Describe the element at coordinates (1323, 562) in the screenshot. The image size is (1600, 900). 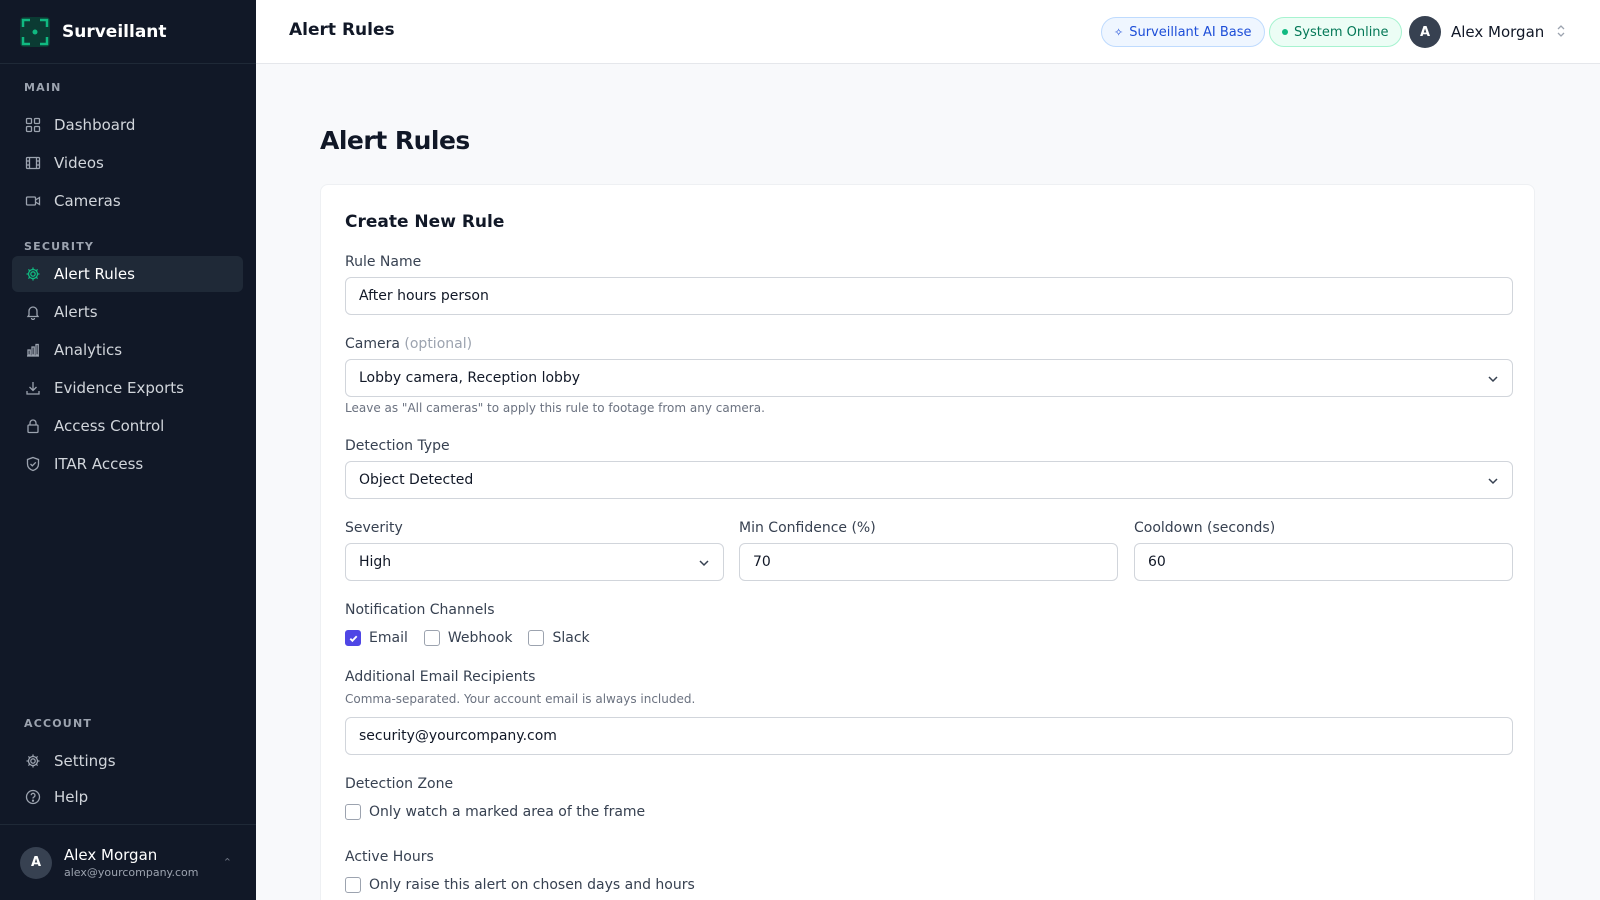
I see `cooldown-input: 60` at that location.